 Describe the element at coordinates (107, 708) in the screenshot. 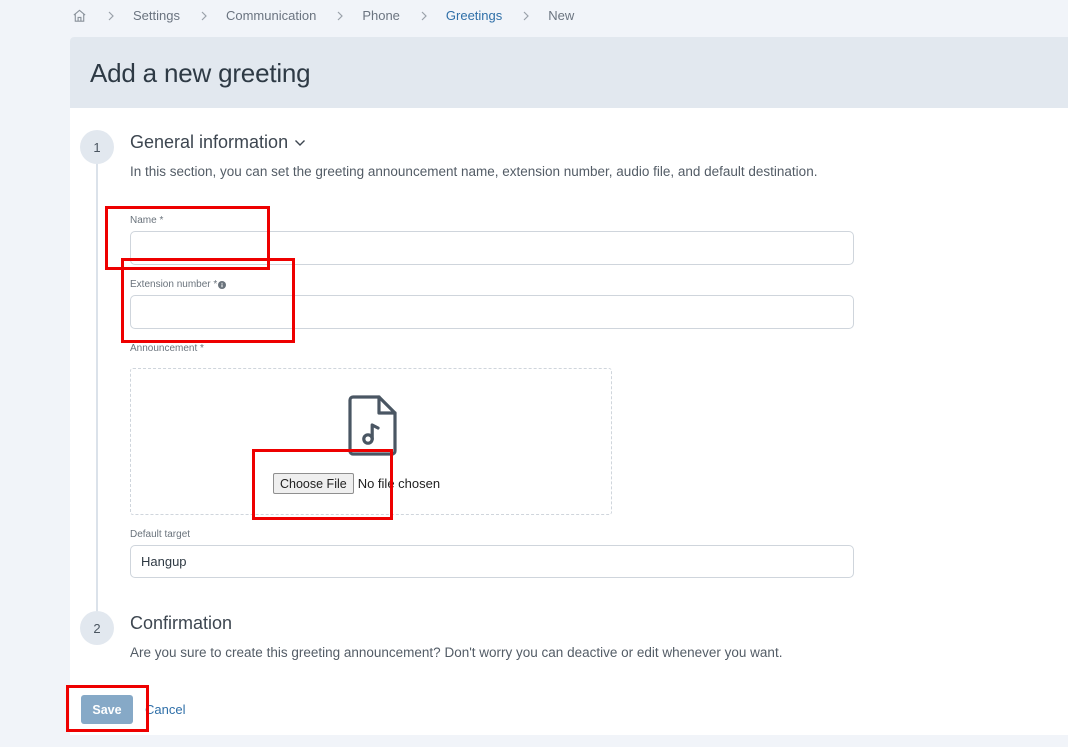

I see `annotation-box-save` at that location.